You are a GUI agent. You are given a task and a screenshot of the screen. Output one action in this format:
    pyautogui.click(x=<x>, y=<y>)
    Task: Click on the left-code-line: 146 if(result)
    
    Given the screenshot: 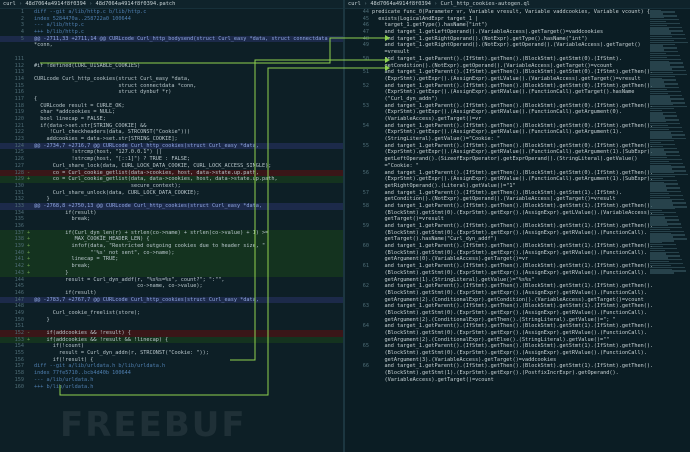 What is the action you would take?
    pyautogui.click(x=171, y=293)
    